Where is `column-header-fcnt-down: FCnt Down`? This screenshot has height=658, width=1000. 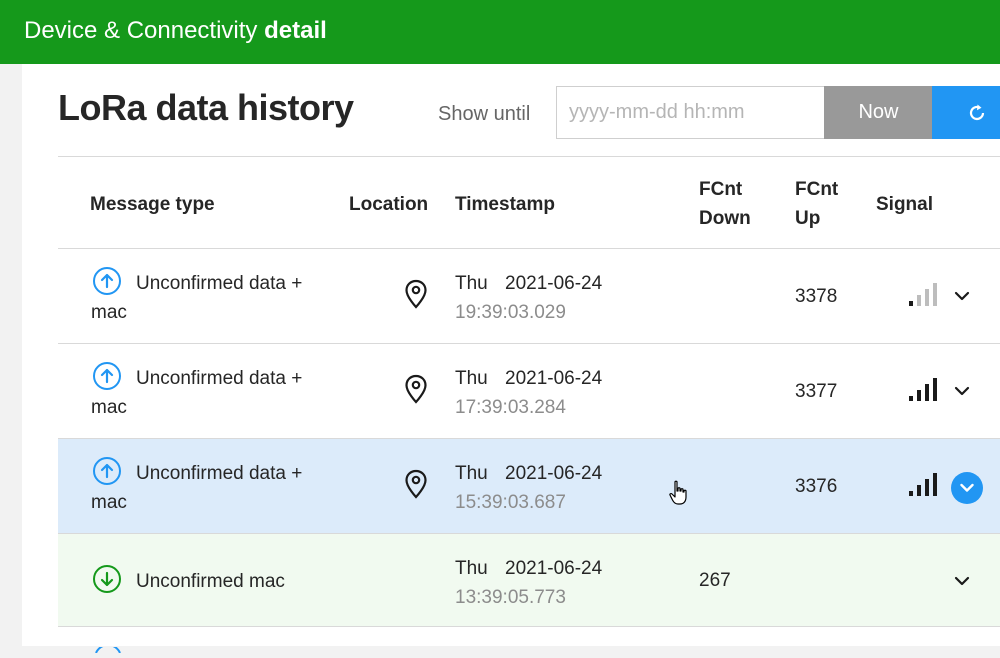 column-header-fcnt-down: FCnt Down is located at coordinates (725, 204).